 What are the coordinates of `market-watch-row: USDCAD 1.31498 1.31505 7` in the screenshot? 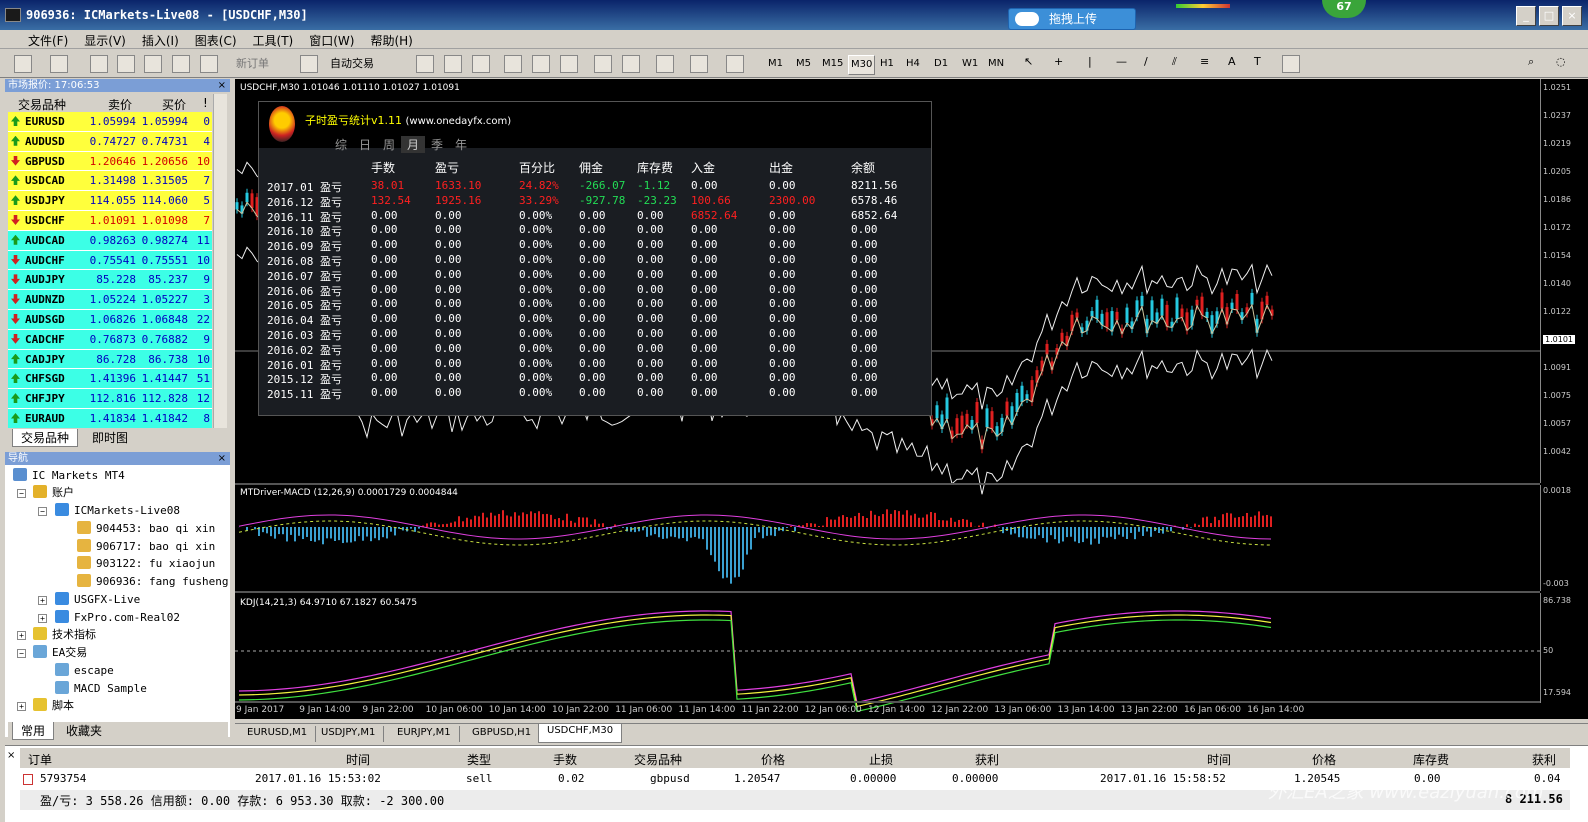 It's located at (110, 181).